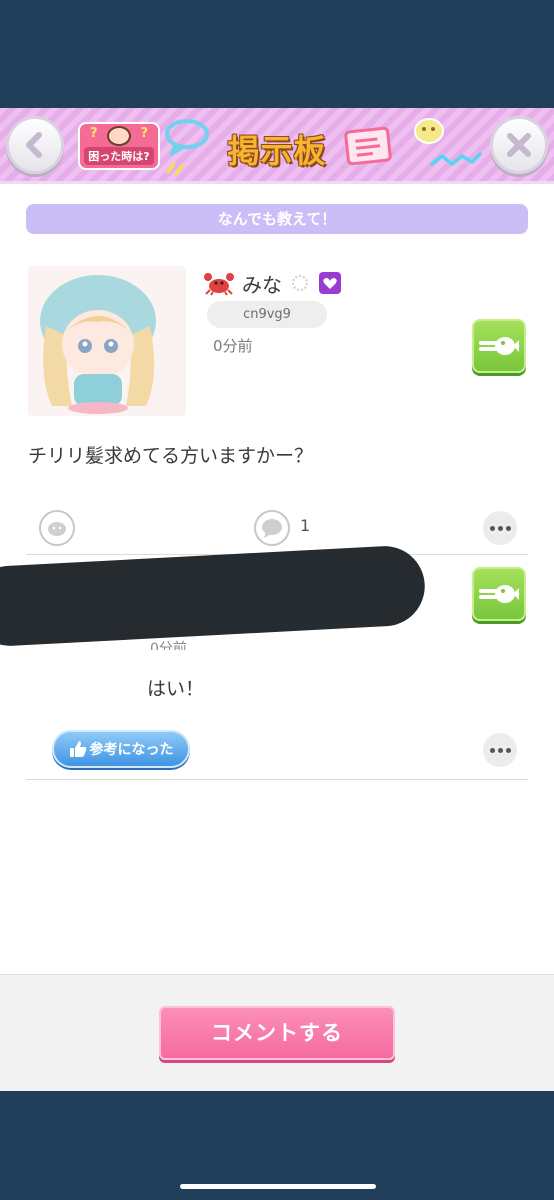 The image size is (554, 1200). Describe the element at coordinates (77, 749) in the screenshot. I see `thumbs-up-icon` at that location.